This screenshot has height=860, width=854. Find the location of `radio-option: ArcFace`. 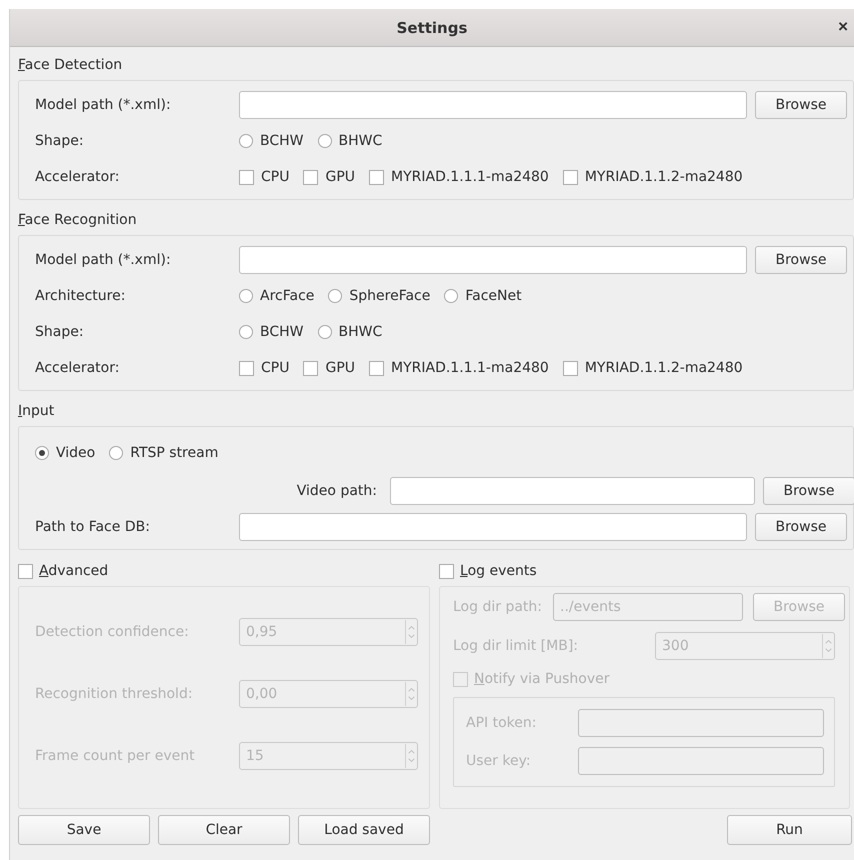

radio-option: ArcFace is located at coordinates (276, 296).